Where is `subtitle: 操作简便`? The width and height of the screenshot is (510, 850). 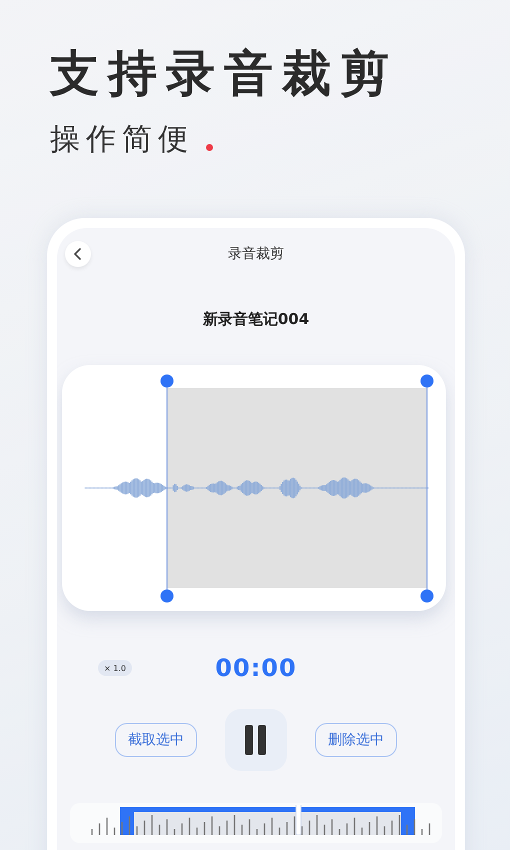 subtitle: 操作简便 is located at coordinates (122, 140).